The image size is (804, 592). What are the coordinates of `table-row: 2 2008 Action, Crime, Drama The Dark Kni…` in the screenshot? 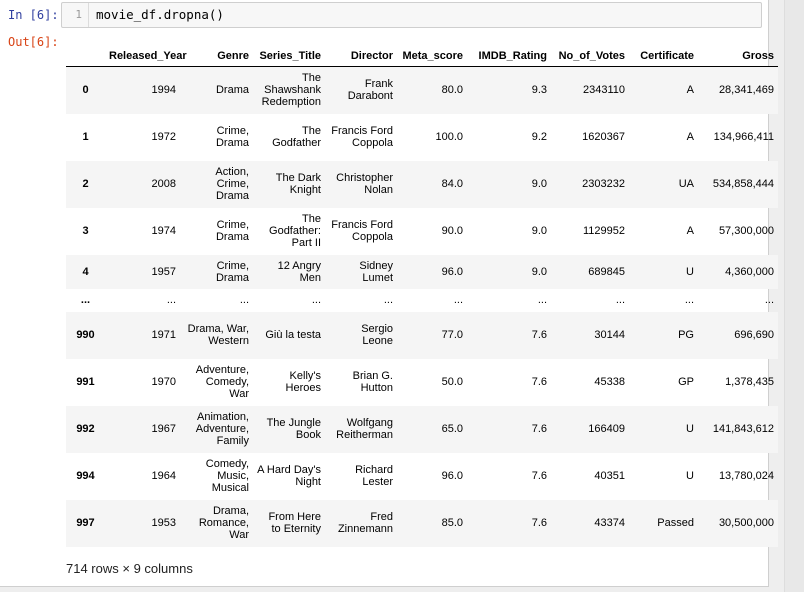 It's located at (422, 184).